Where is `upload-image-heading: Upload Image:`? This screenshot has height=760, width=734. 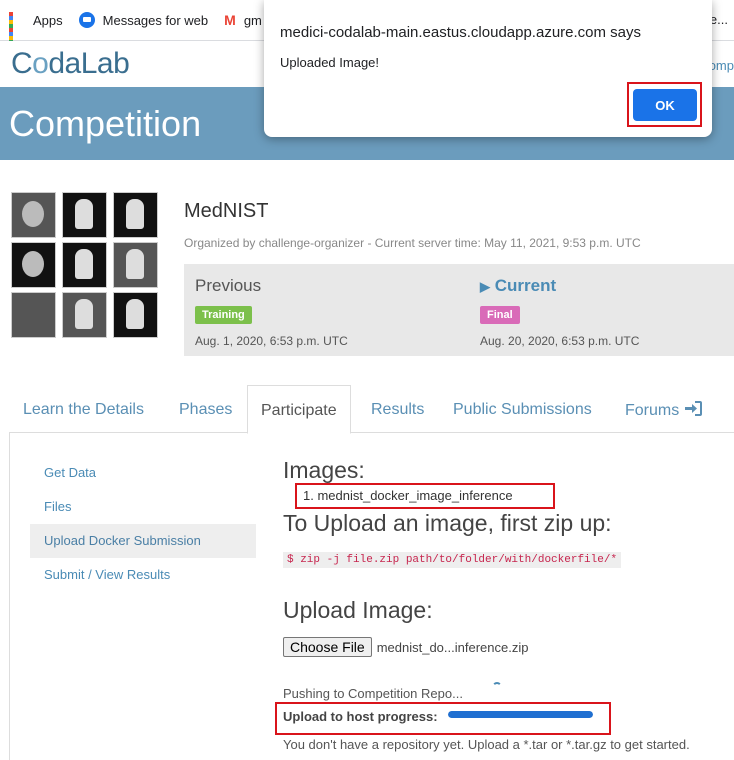 upload-image-heading: Upload Image: is located at coordinates (358, 610).